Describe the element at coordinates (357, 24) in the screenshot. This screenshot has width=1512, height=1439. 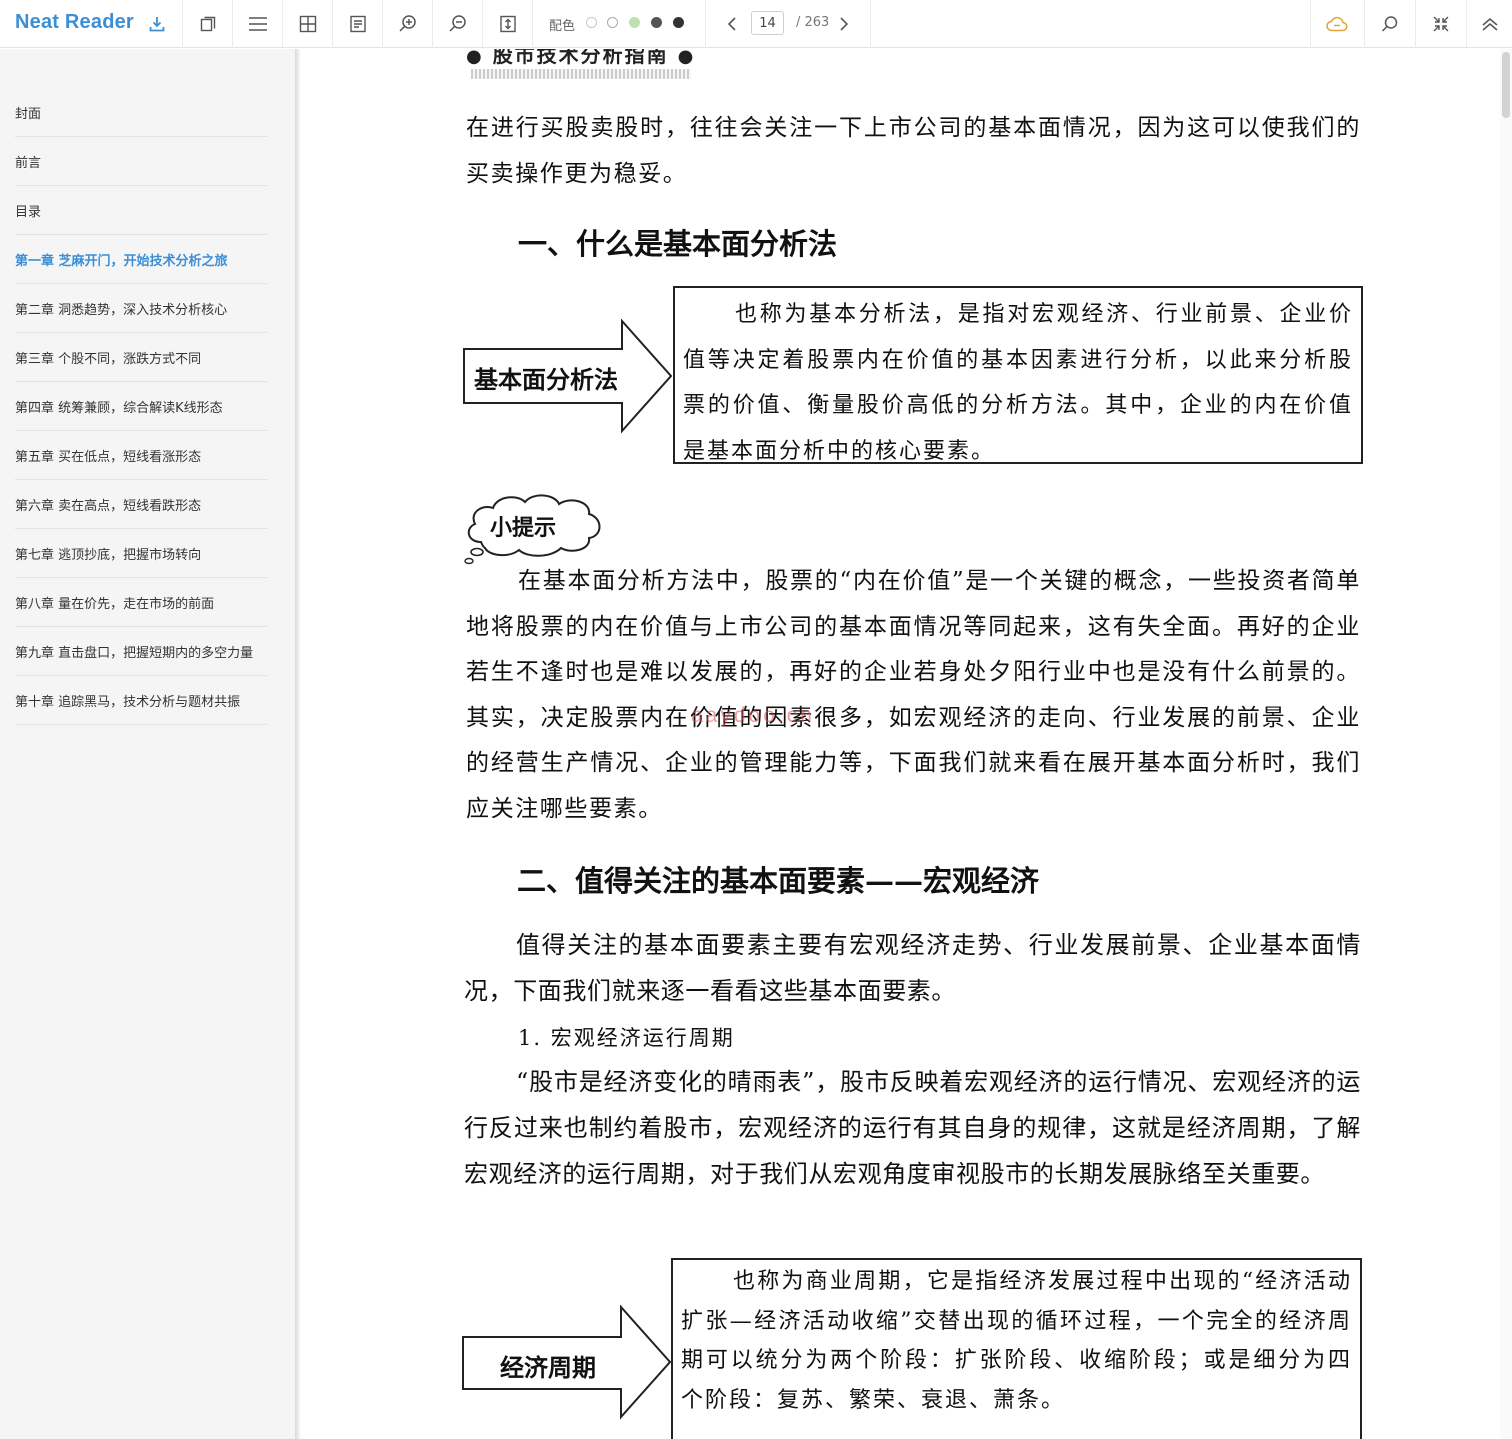
I see `notes-icon` at that location.